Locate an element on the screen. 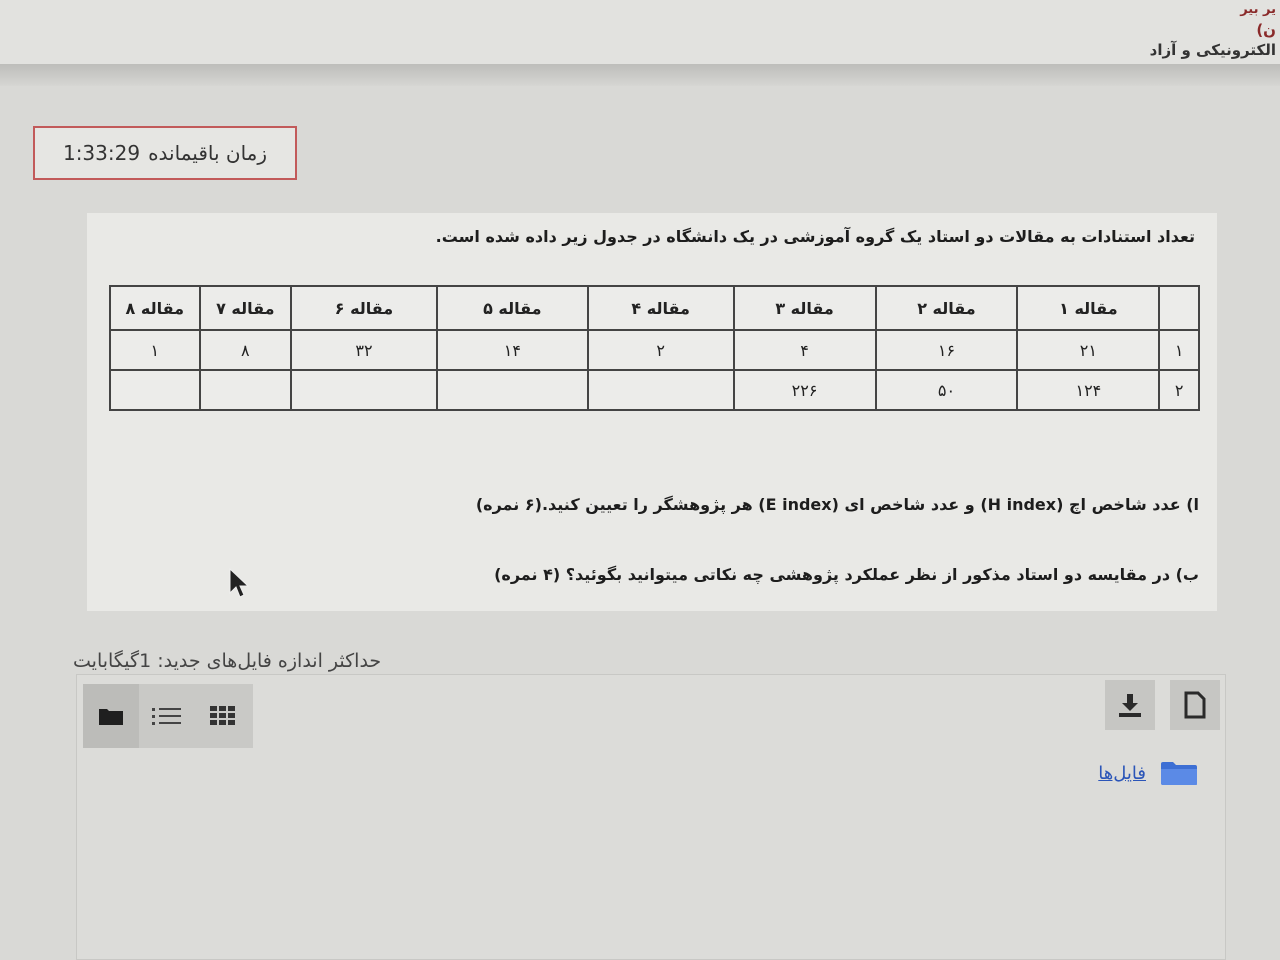 Image resolution: width=1280 pixels, height=960 pixels. download-icon is located at coordinates (1130, 705).